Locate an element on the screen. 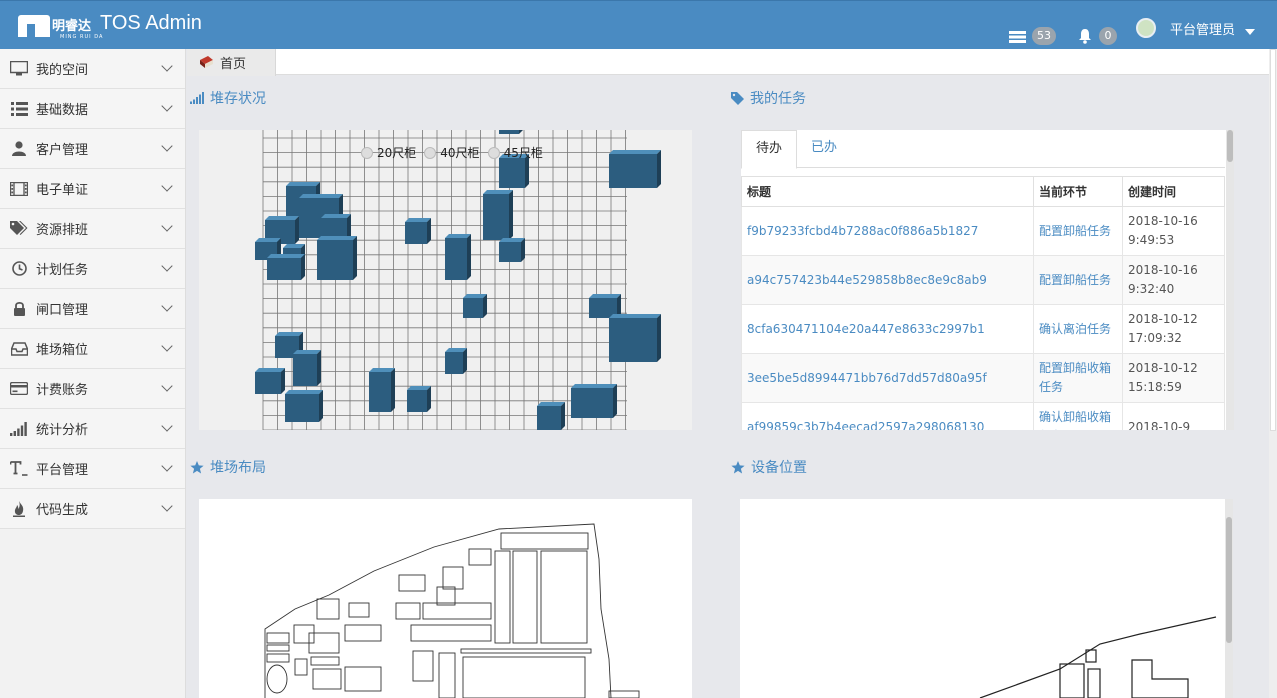  sidebar-item-e-documents: 电子单证 is located at coordinates (92, 189).